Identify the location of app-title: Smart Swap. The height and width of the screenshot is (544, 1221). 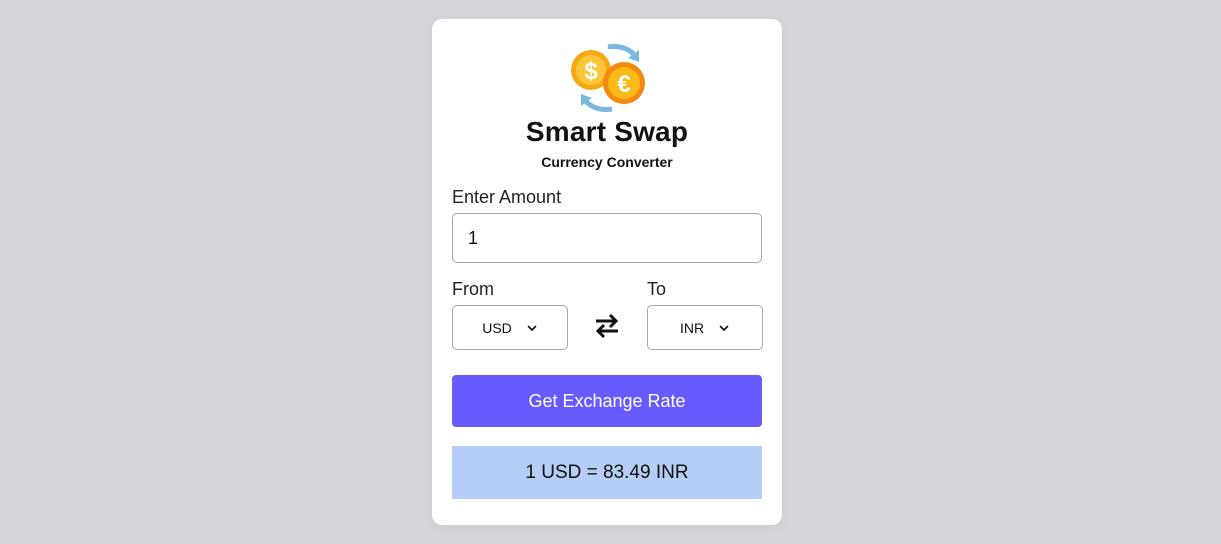
(607, 131).